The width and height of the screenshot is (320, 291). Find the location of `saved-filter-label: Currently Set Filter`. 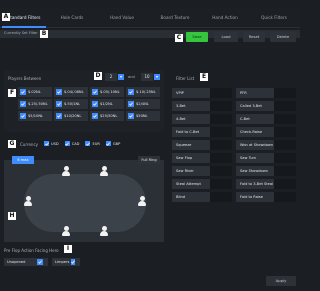

saved-filter-label: Currently Set Filter is located at coordinates (21, 33).